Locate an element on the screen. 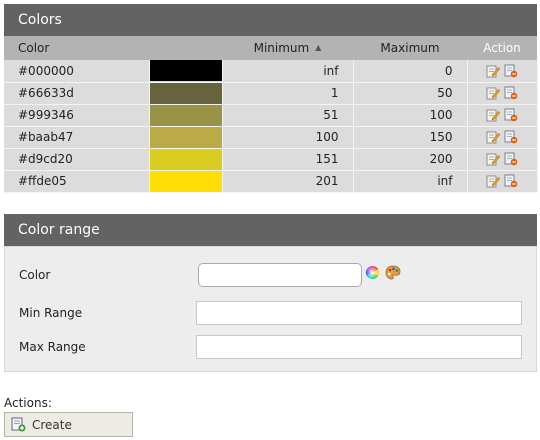 Image resolution: width=540 pixels, height=440 pixels. maximum-value: 0 is located at coordinates (448, 70).